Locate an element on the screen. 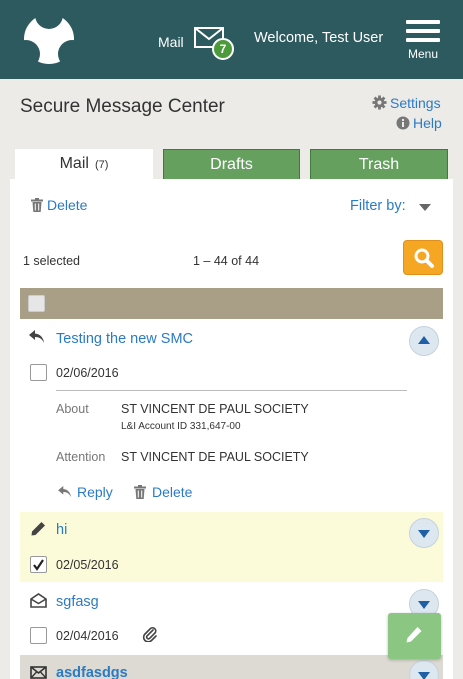  message-date: 02/06/2016 is located at coordinates (87, 373).